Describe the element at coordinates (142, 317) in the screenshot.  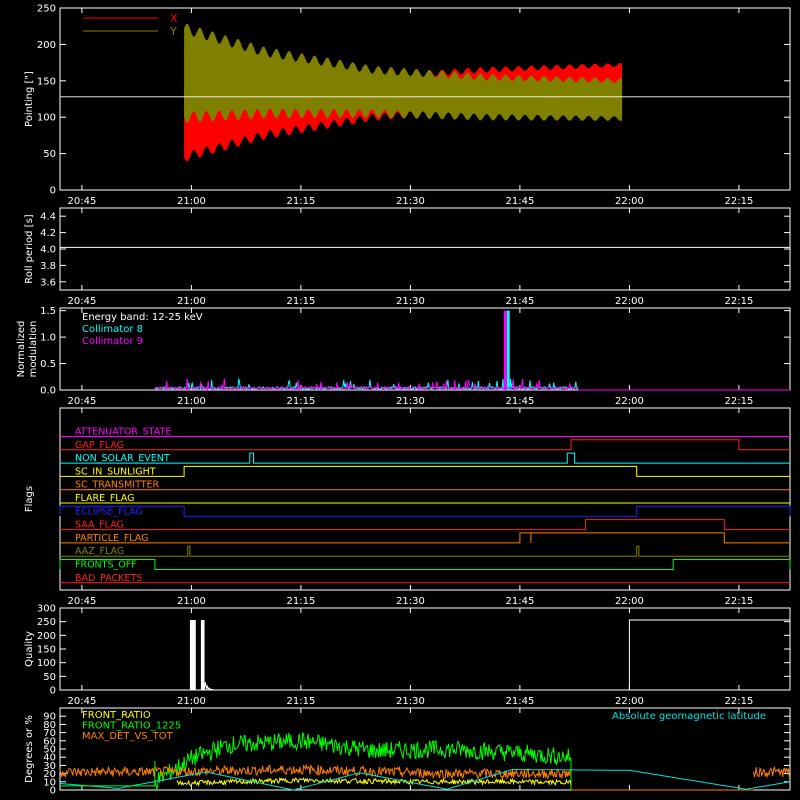
I see `modulation-annotation: Energy band: 12-25 keV` at that location.